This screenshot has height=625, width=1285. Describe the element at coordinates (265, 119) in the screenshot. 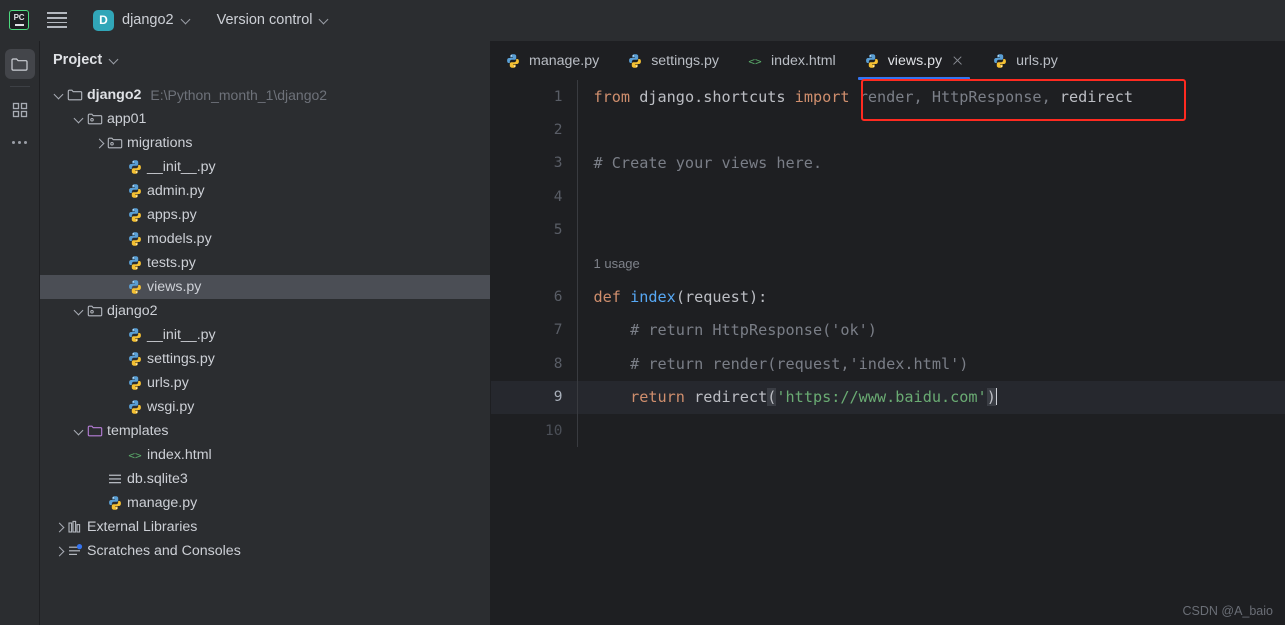

I see `tree-node-app01: app01` at that location.